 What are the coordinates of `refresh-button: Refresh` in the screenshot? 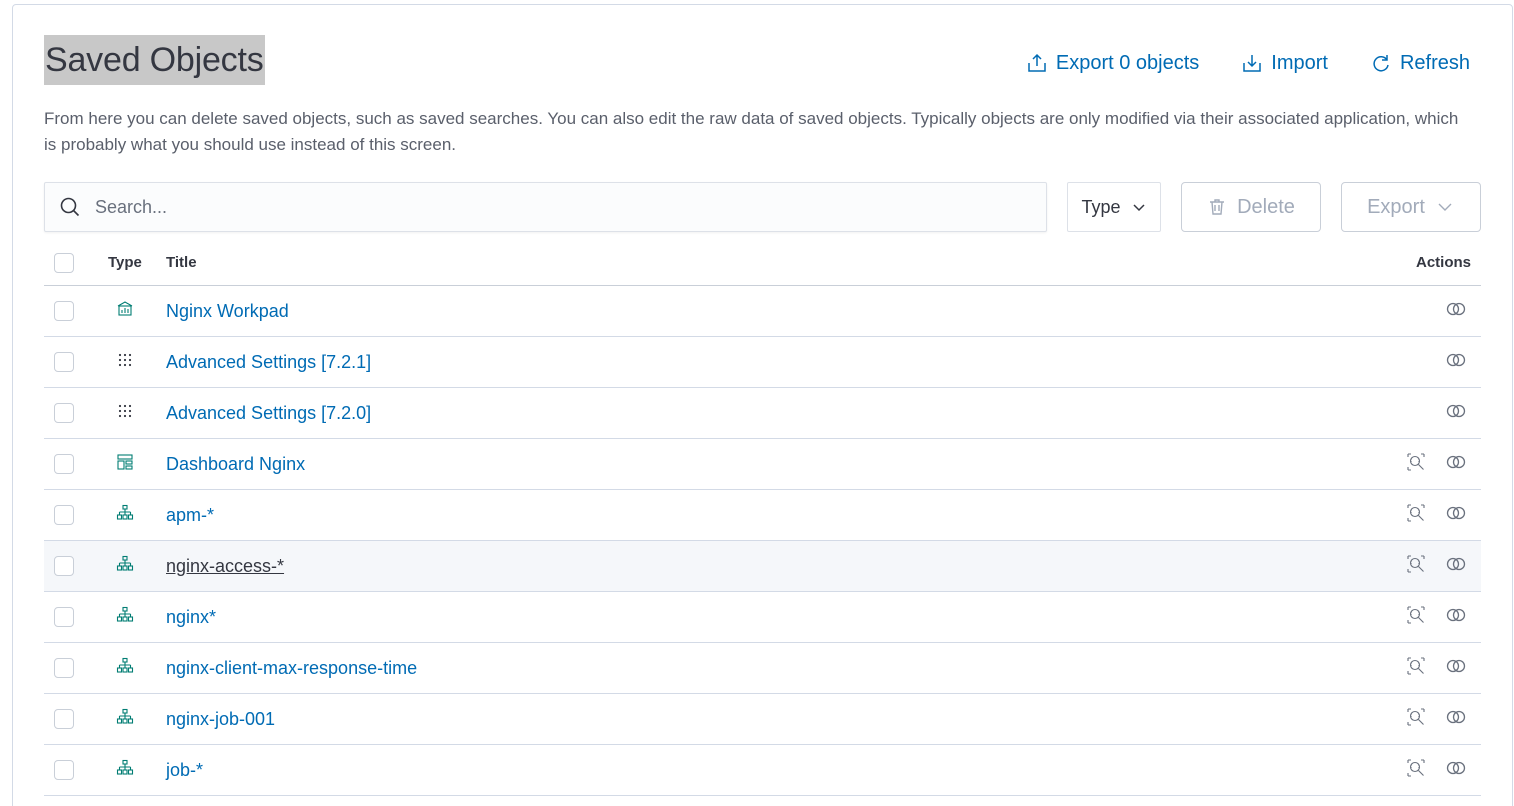 It's located at (1420, 63).